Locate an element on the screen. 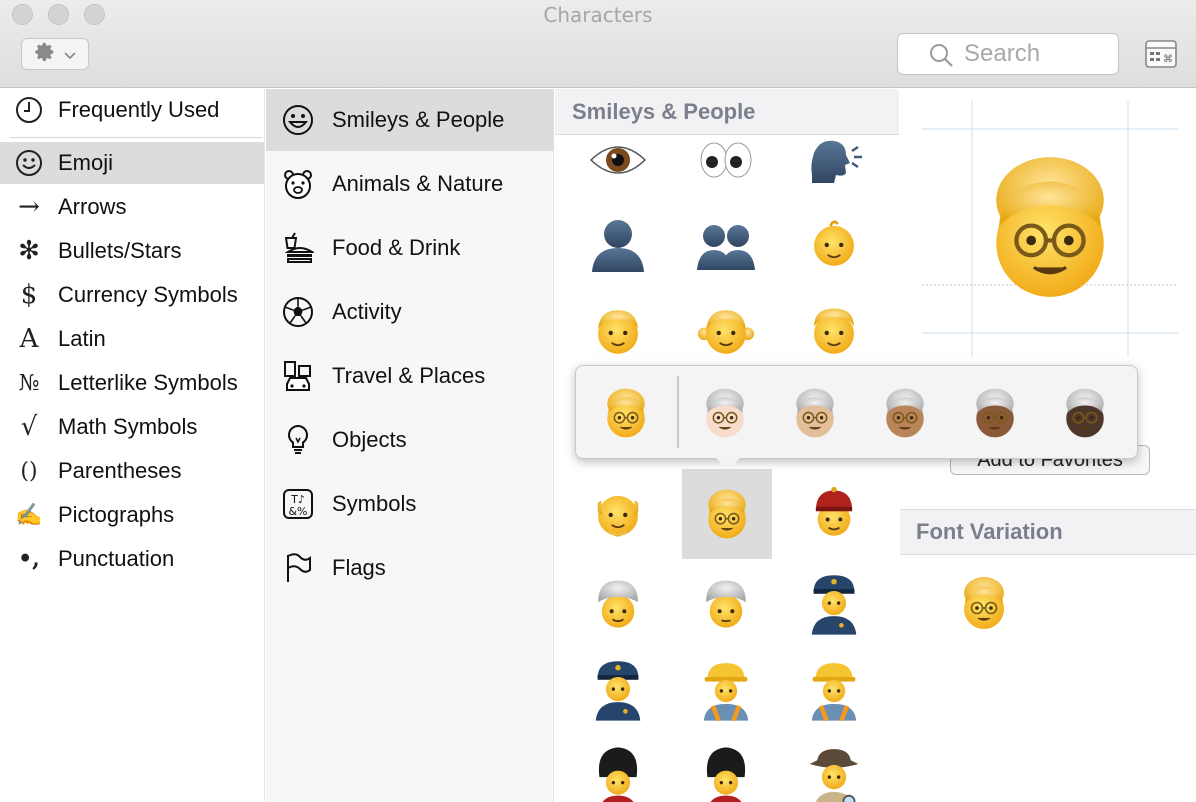  sidebar-item-letterlike-symbols: № Letterlike Symbols is located at coordinates (132, 383).